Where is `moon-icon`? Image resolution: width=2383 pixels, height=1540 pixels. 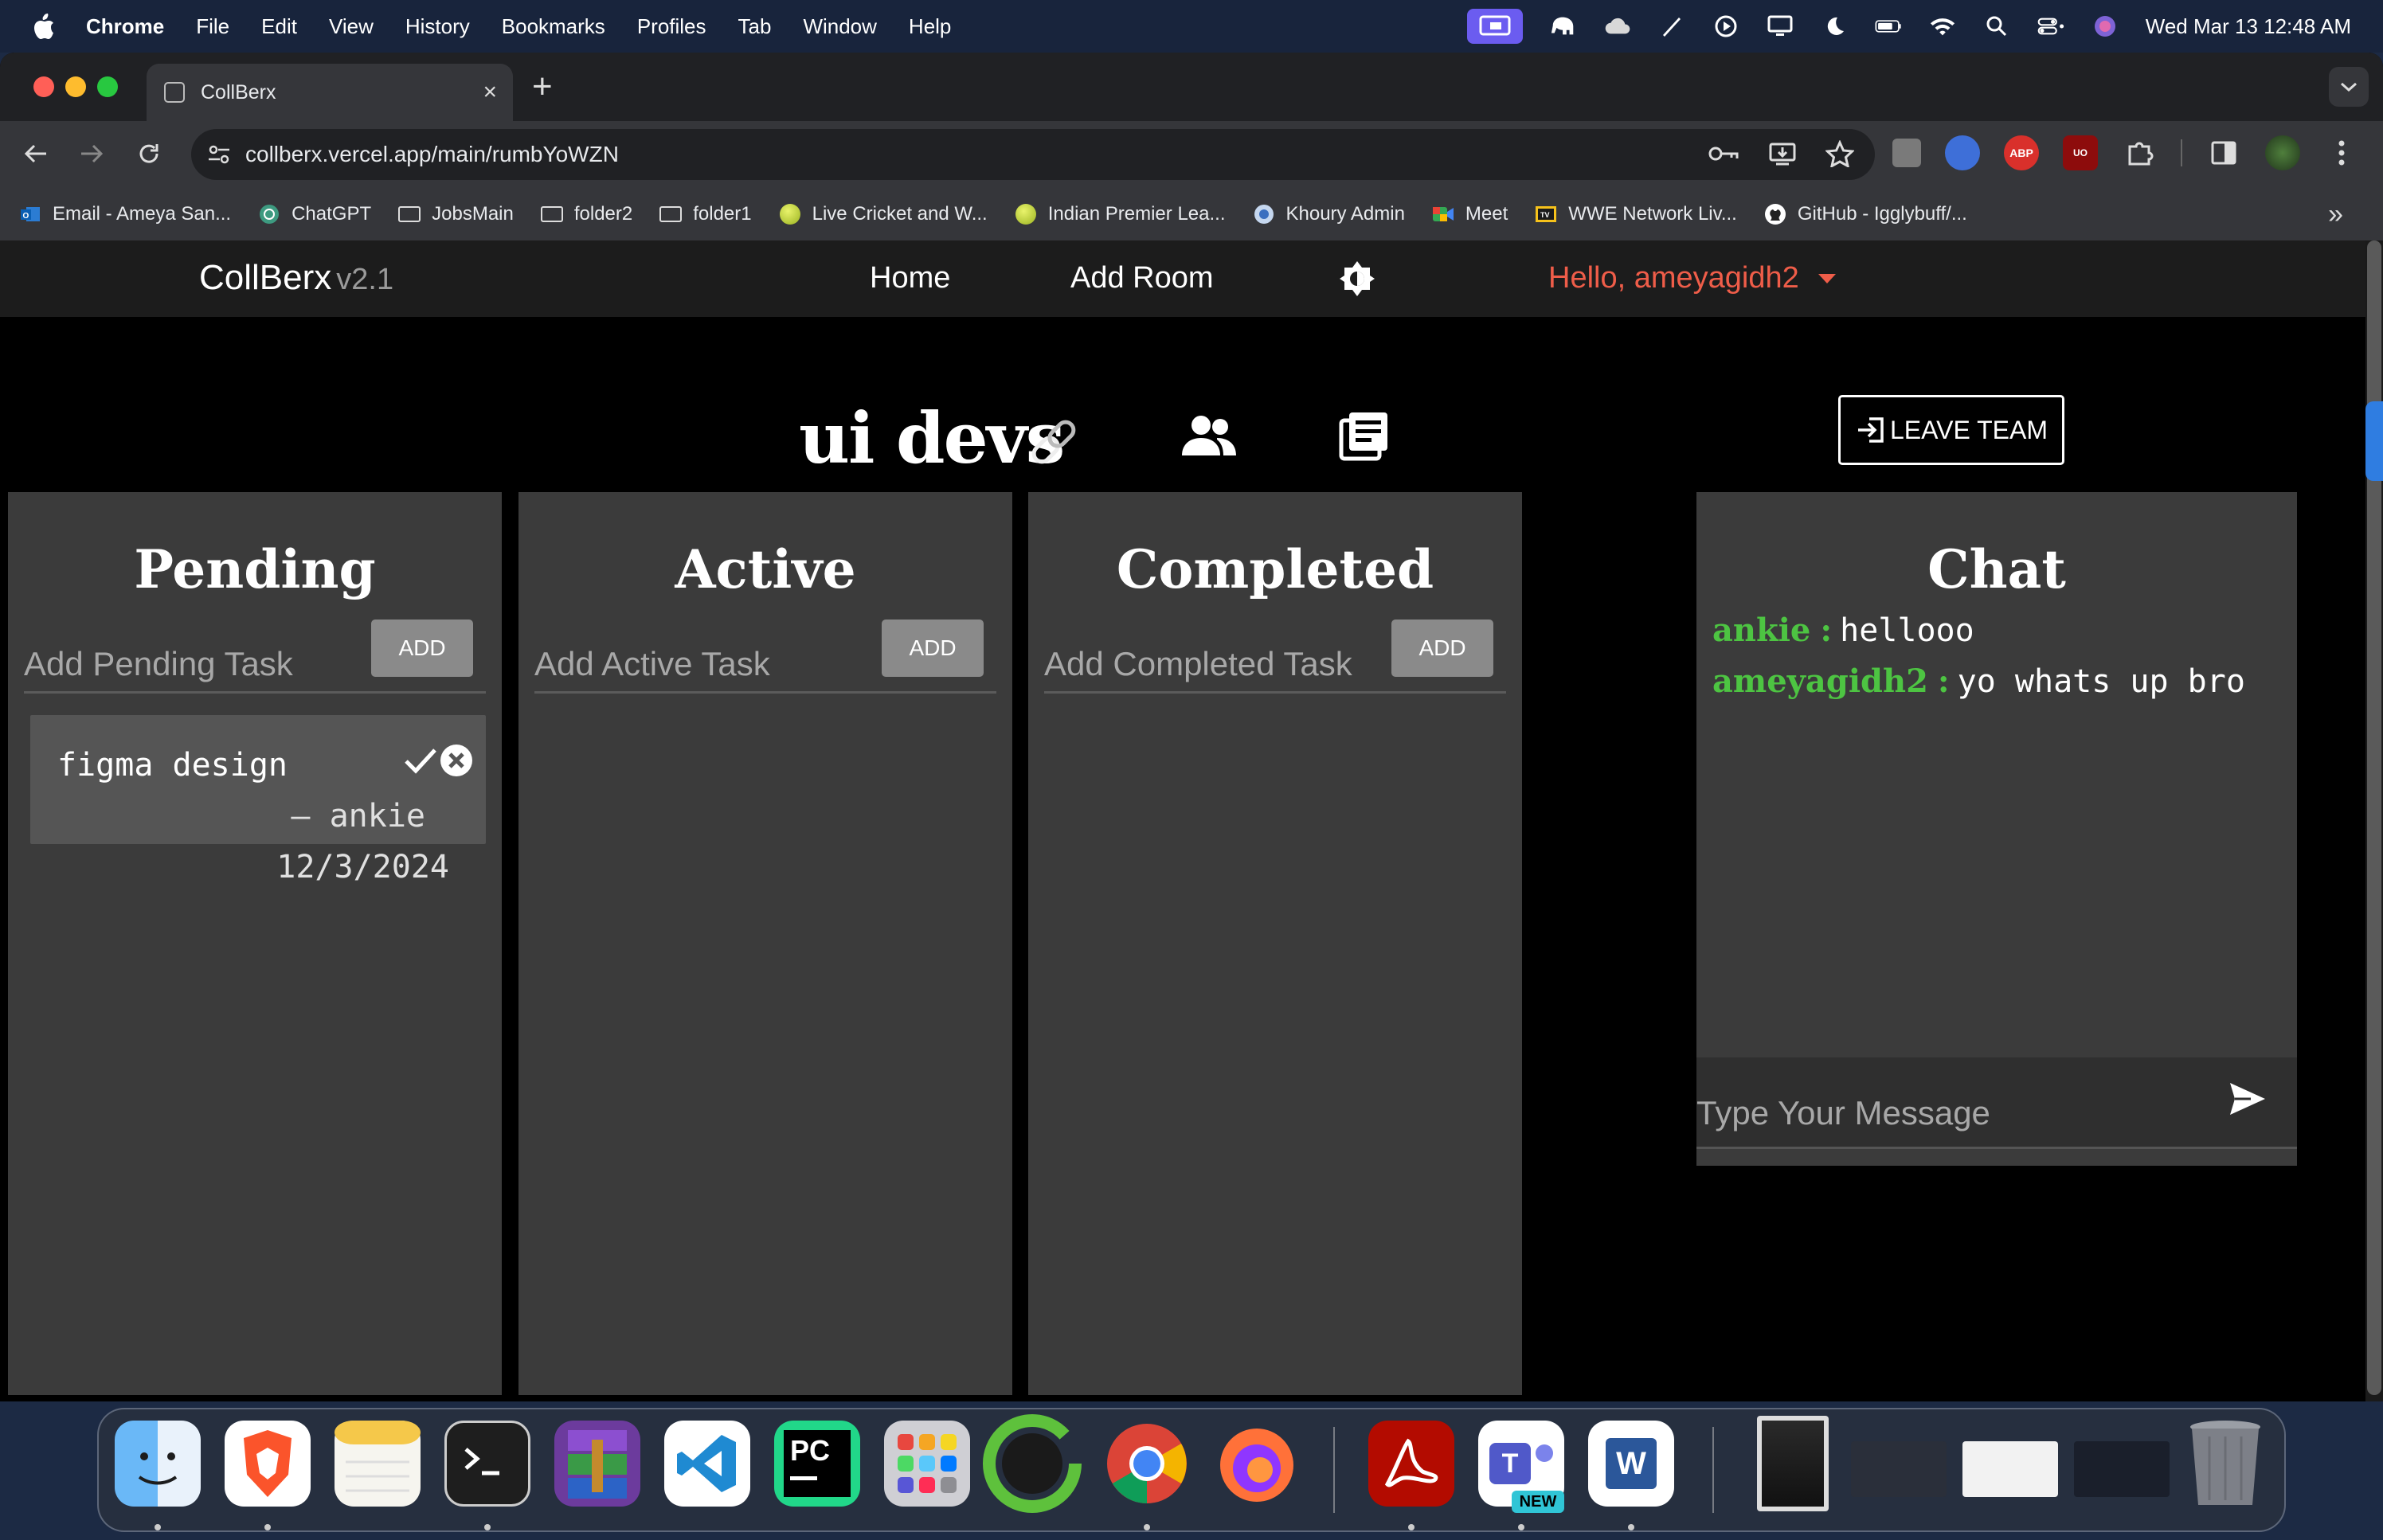 moon-icon is located at coordinates (1835, 26).